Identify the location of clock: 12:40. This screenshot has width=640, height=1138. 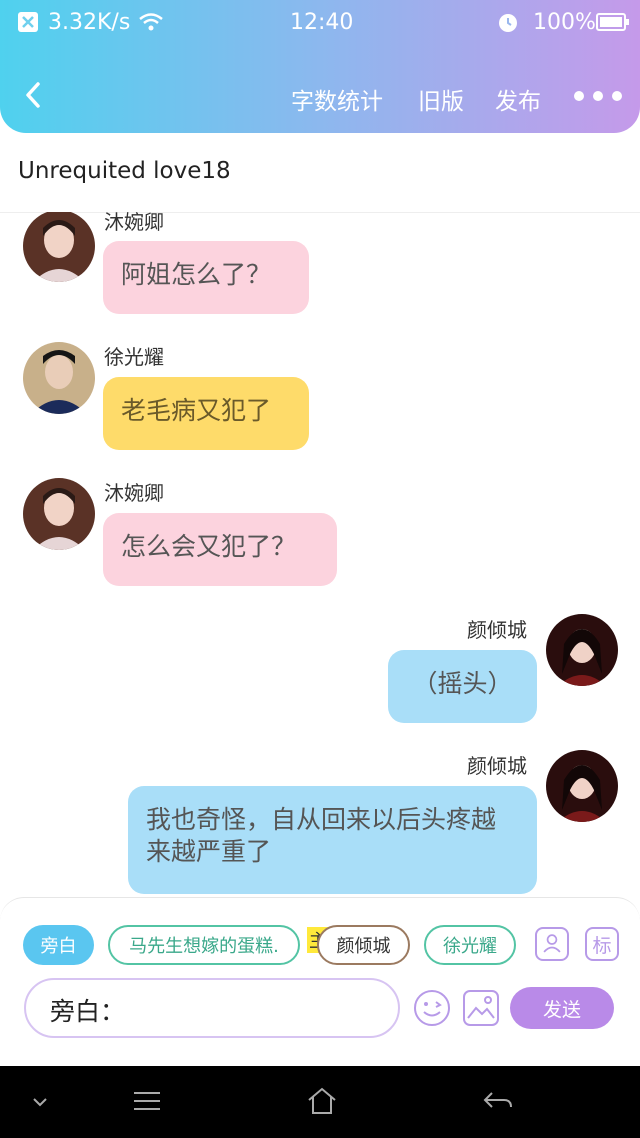
(322, 22).